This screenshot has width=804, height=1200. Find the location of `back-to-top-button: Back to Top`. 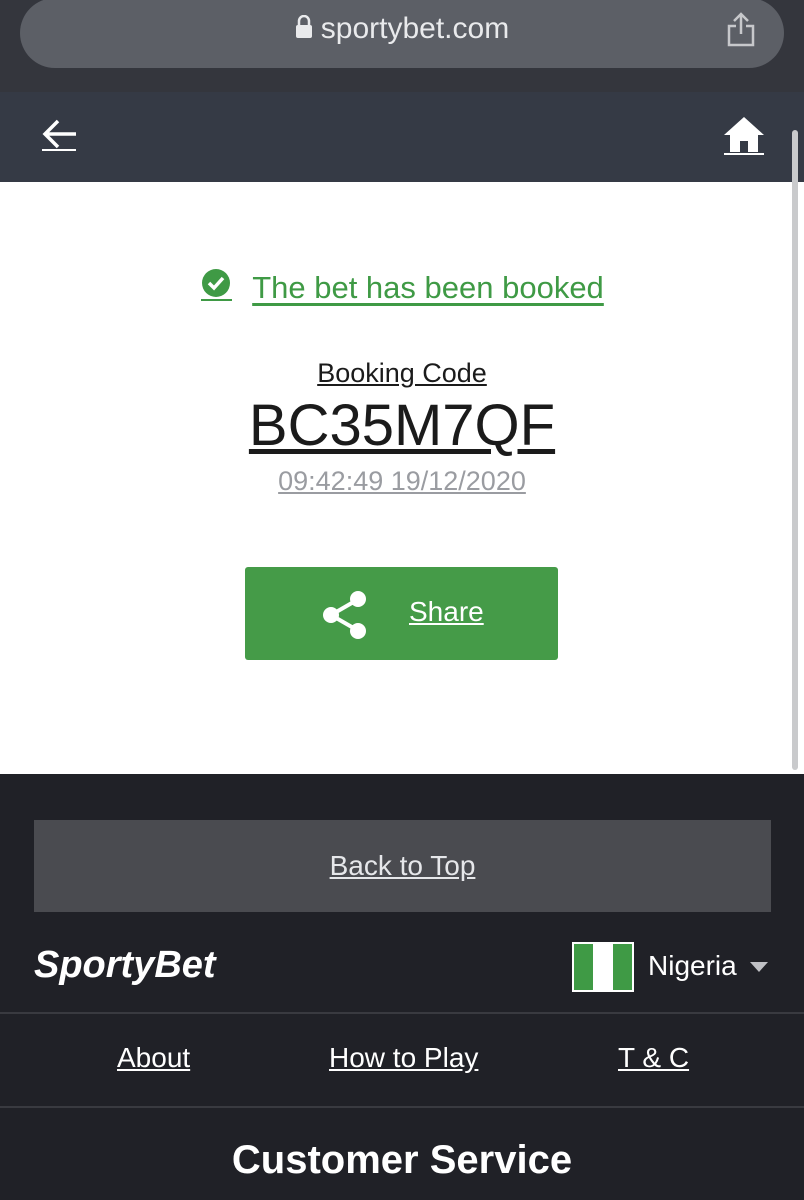

back-to-top-button: Back to Top is located at coordinates (402, 866).